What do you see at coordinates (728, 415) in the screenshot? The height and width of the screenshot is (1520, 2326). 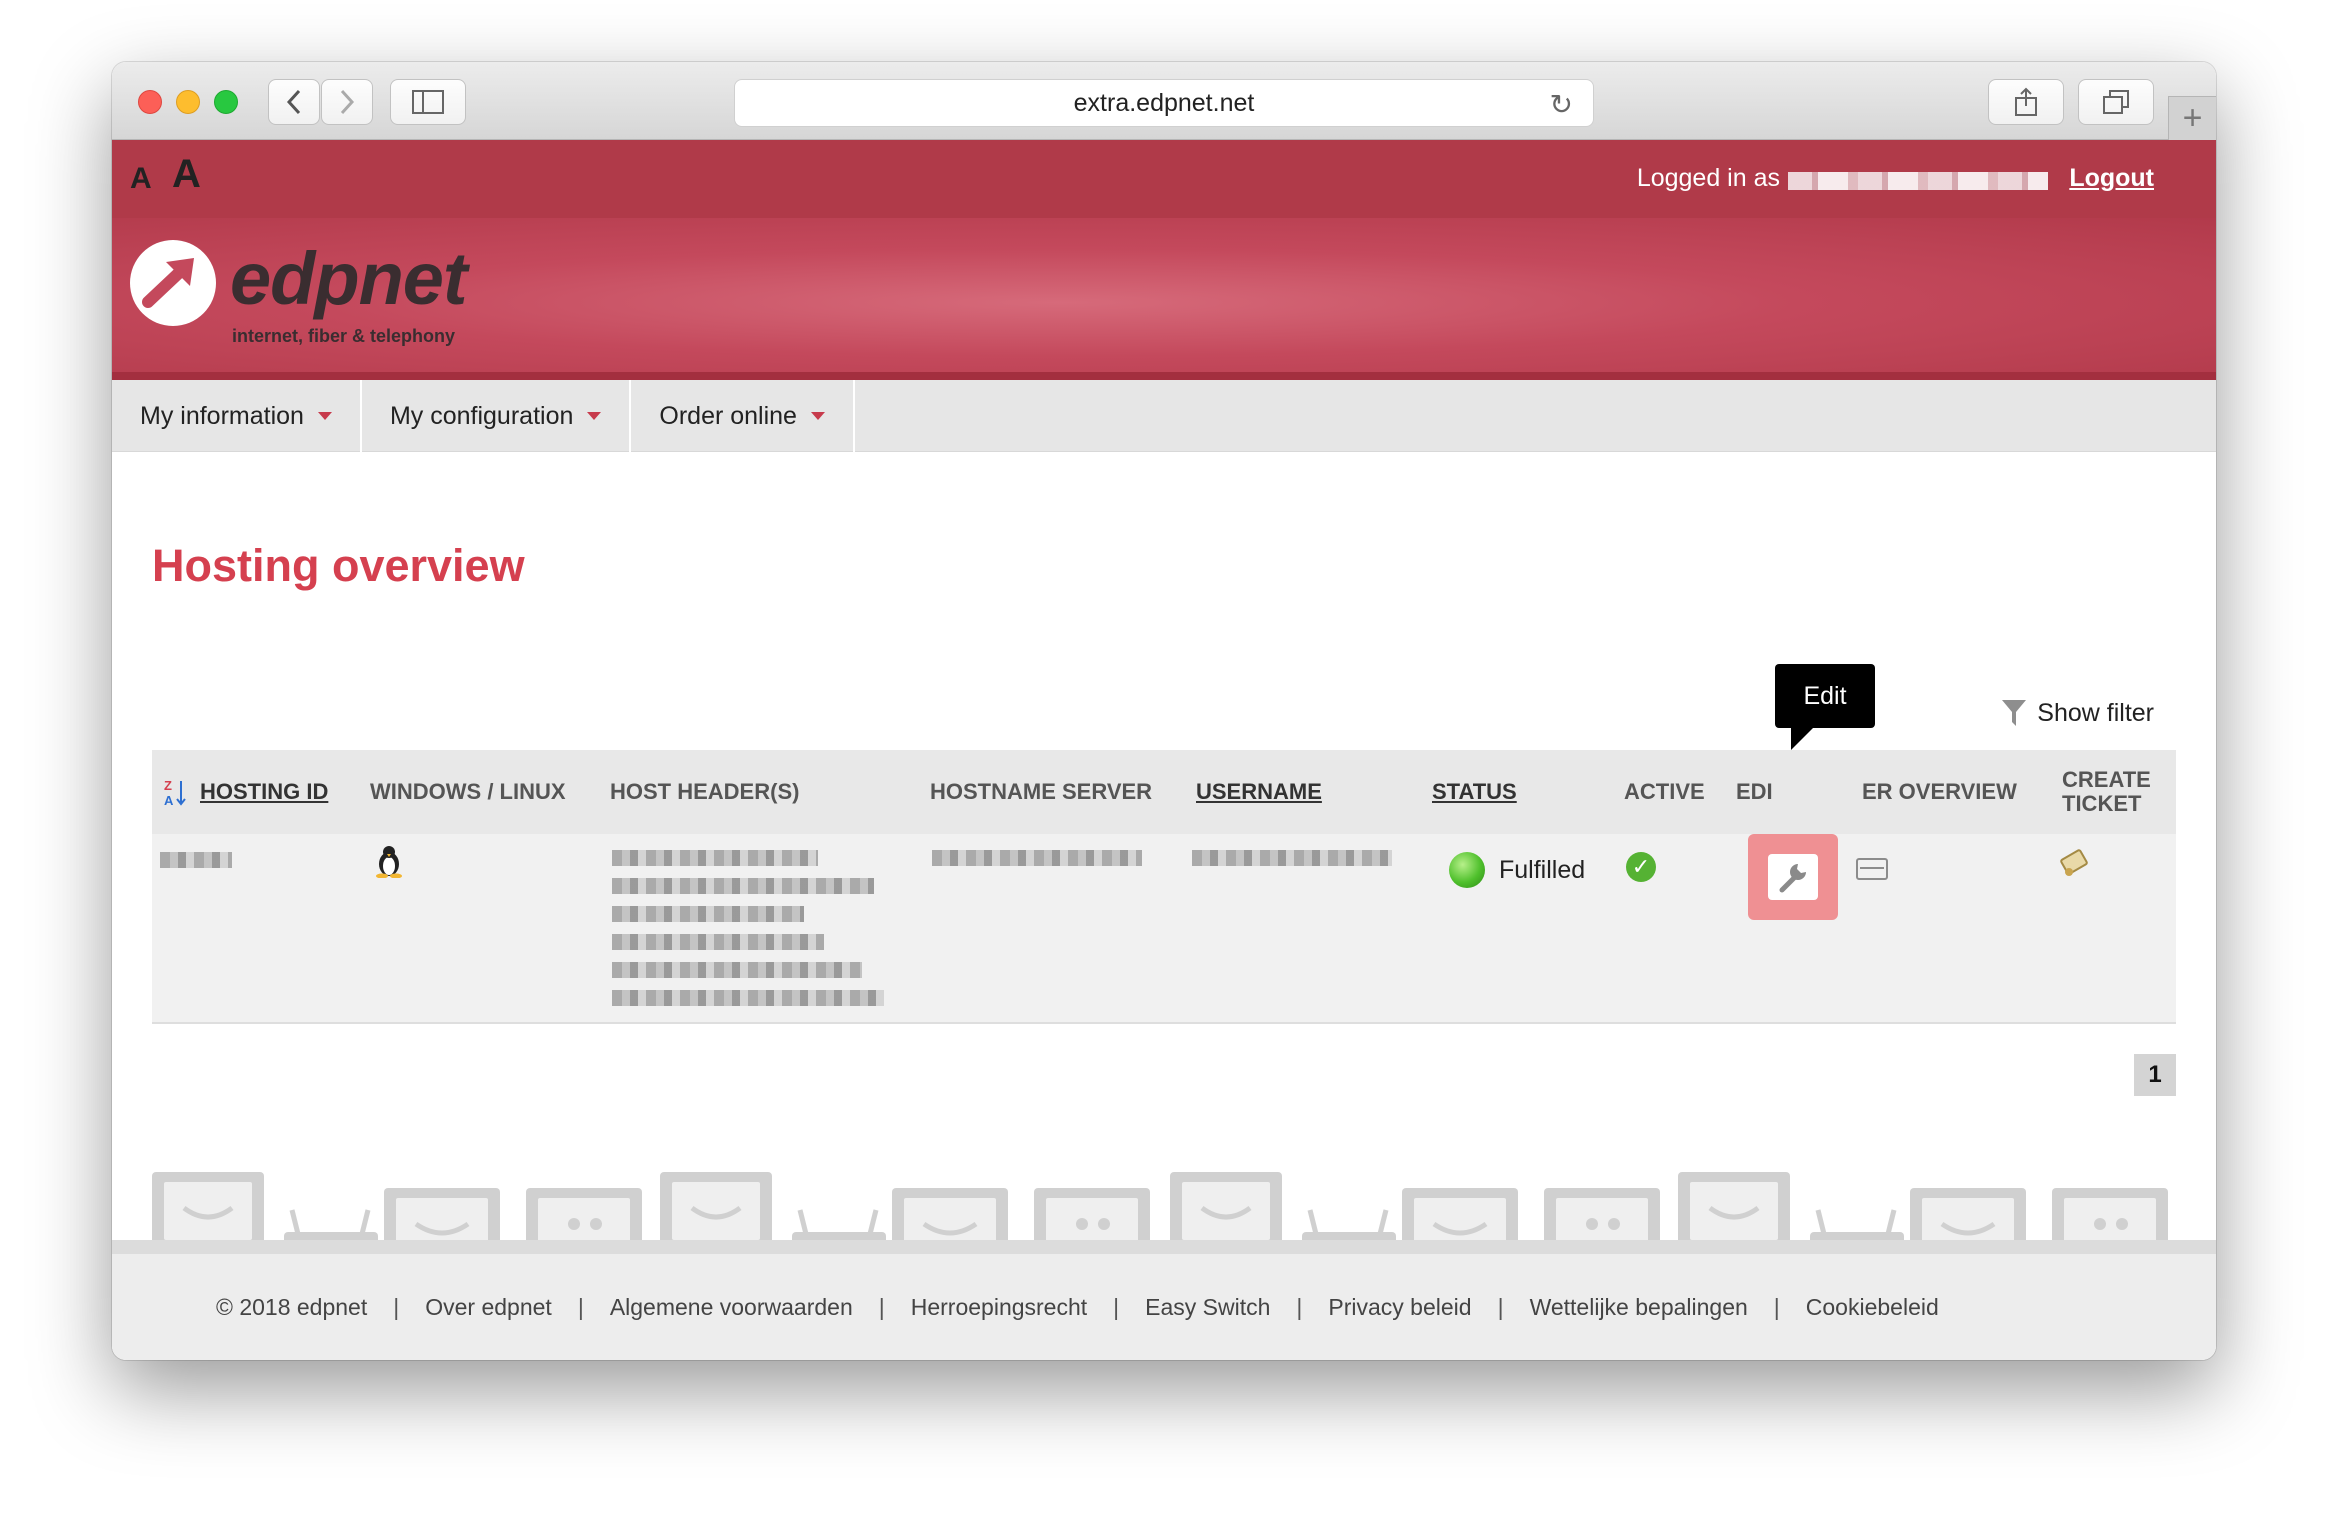 I see `nav-label: Order online` at bounding box center [728, 415].